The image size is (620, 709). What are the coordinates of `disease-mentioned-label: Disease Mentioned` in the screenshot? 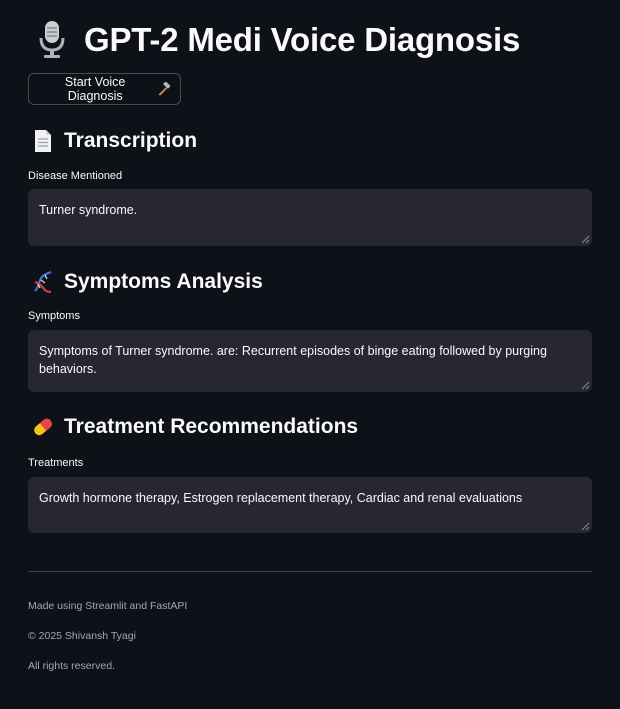 It's located at (75, 176).